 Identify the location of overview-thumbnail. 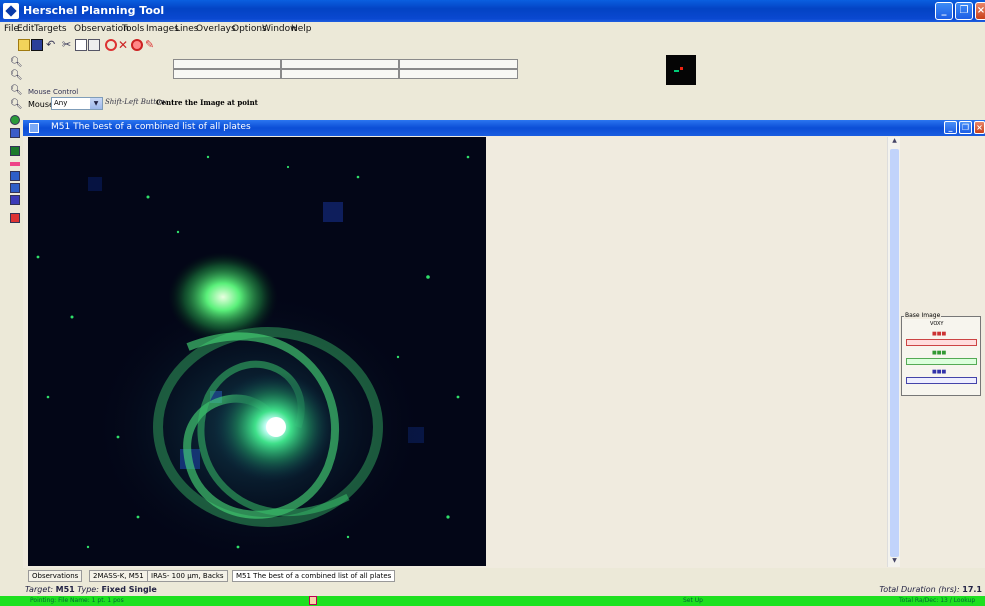
(681, 70).